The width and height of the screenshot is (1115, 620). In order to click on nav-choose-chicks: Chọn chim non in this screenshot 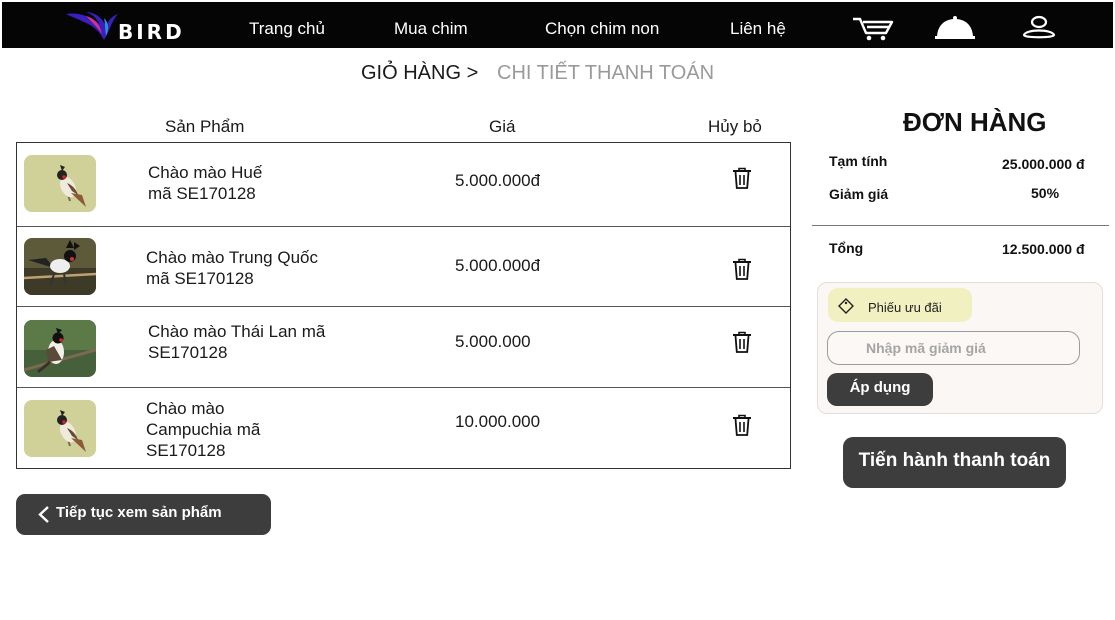, I will do `click(602, 29)`.